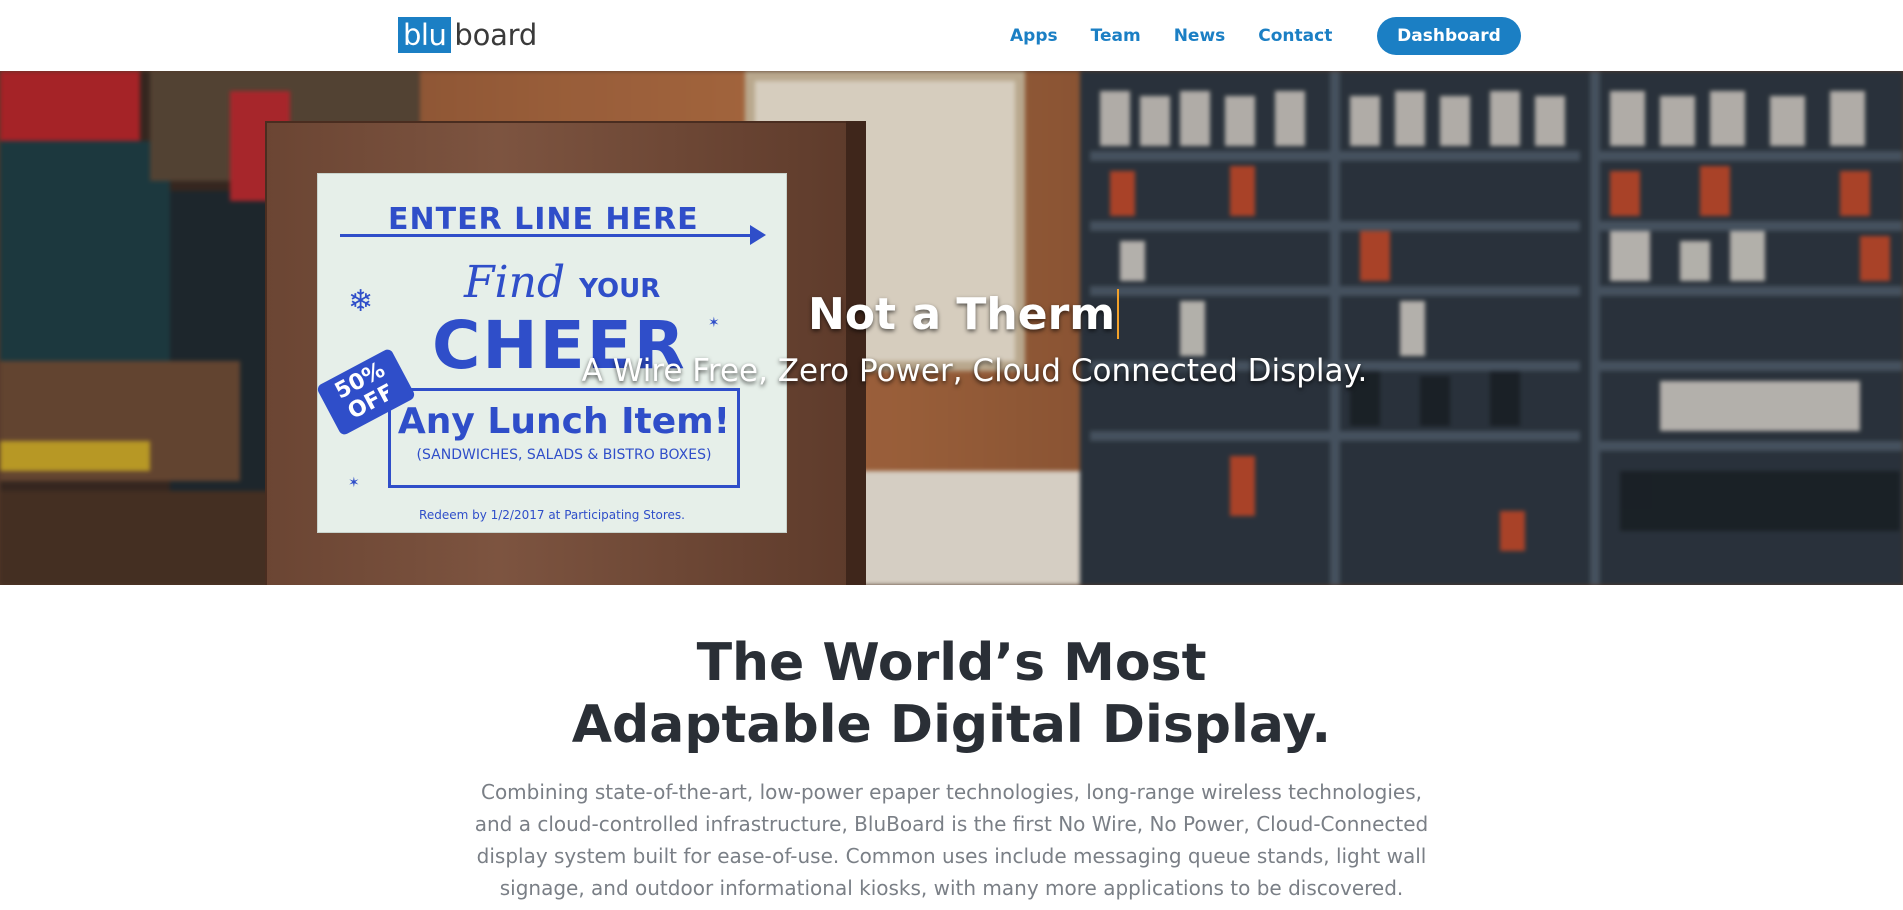 This screenshot has height=910, width=1903. What do you see at coordinates (1449, 36) in the screenshot?
I see `dashboard-button: Dashboard` at bounding box center [1449, 36].